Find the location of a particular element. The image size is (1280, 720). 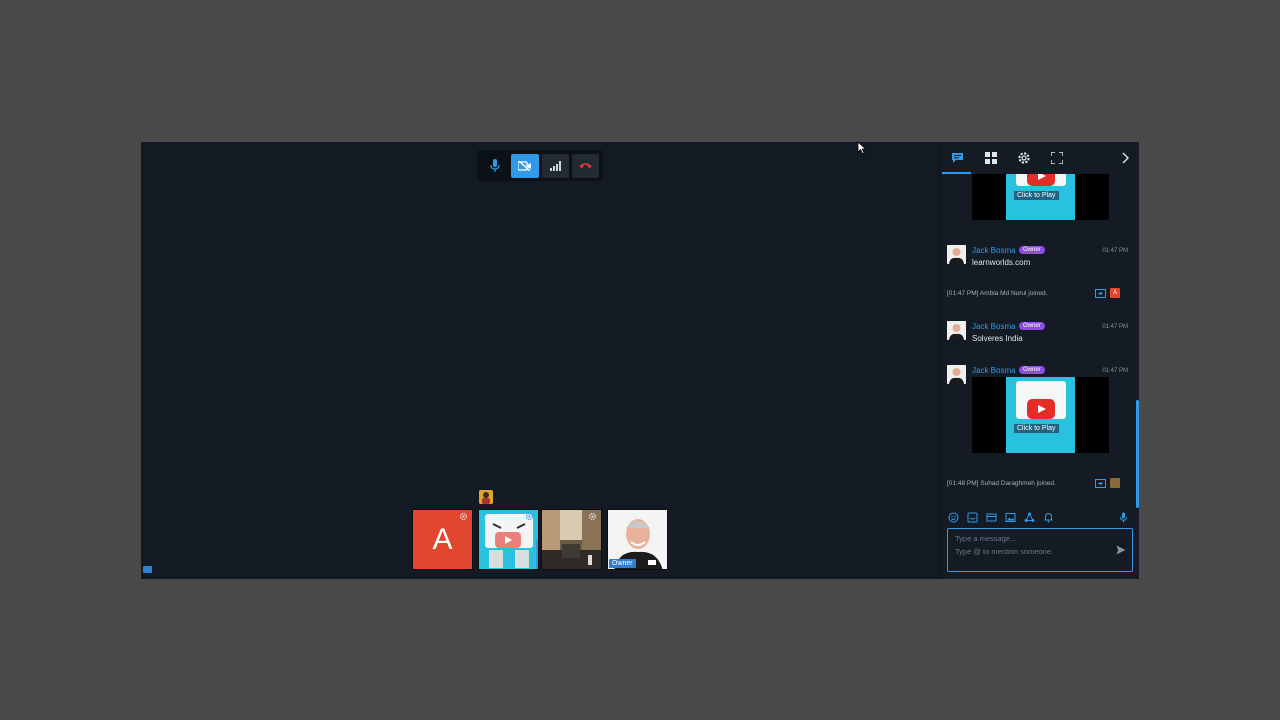

tab-fullscreen is located at coordinates (1057, 158).